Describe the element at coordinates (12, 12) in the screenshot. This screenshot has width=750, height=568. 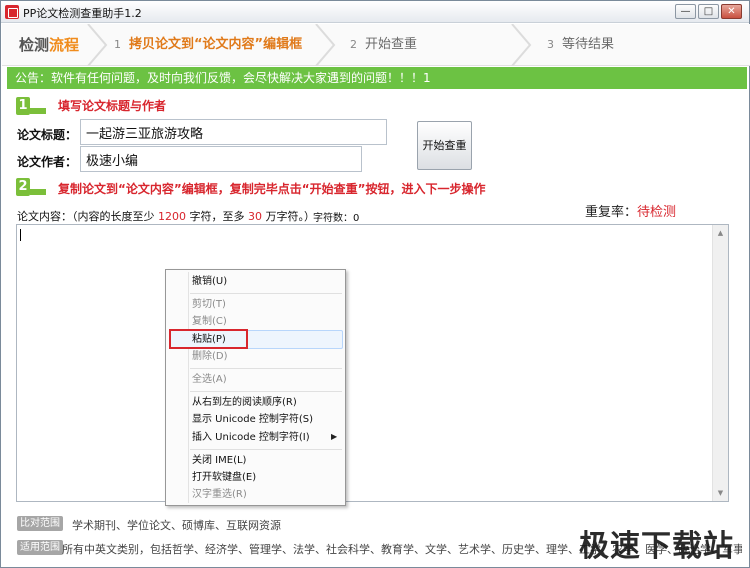
I see `app-logo-icon` at that location.